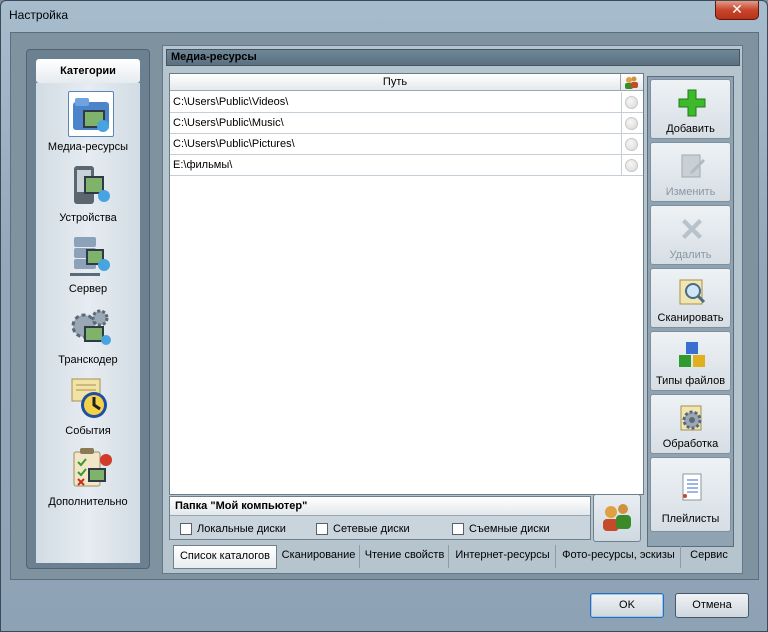 The width and height of the screenshot is (768, 632). What do you see at coordinates (88, 502) in the screenshot?
I see `category-label: Дополнительно` at bounding box center [88, 502].